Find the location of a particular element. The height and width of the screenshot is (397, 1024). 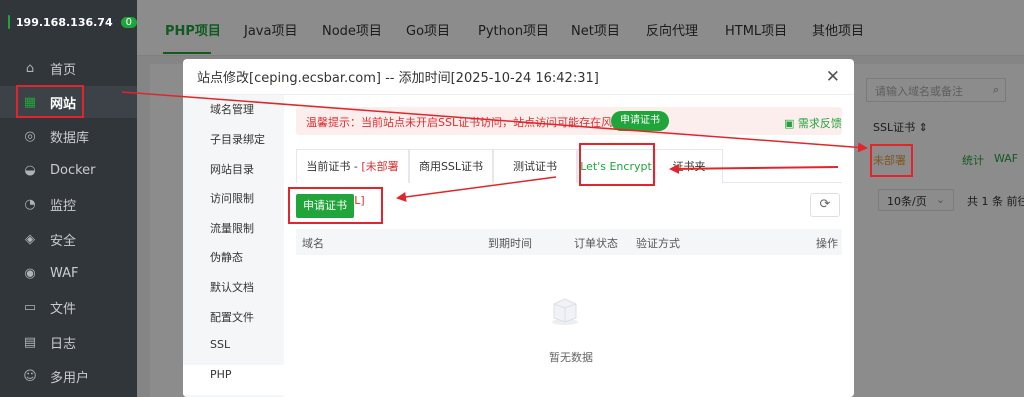

sidebar-item-waf: ◉ WAF is located at coordinates (68, 273).